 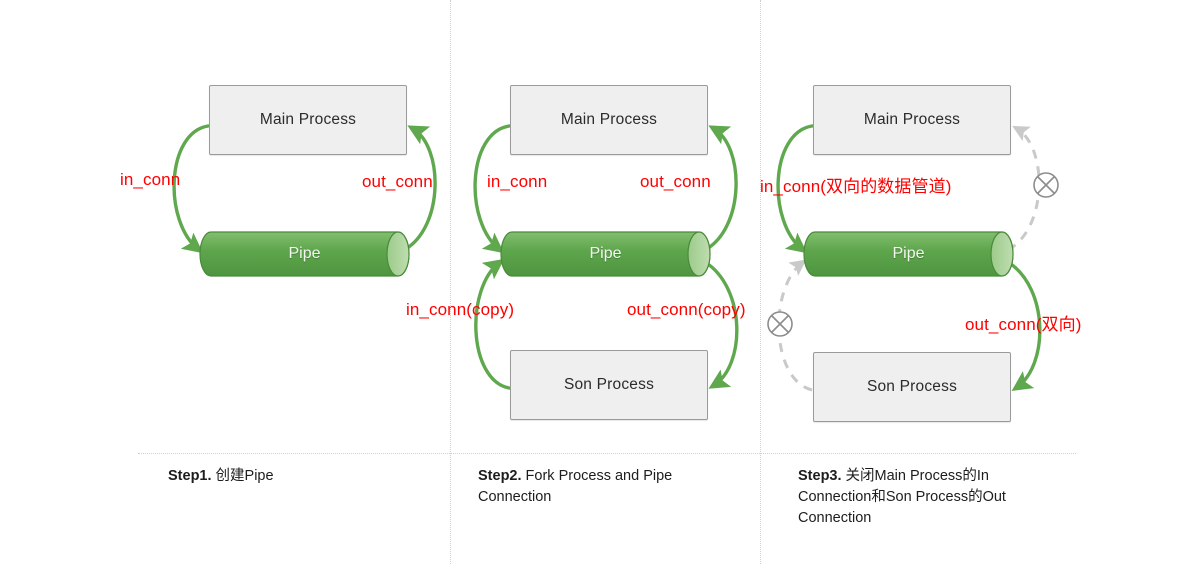 What do you see at coordinates (675, 181) in the screenshot?
I see `panel2-out-conn-label: out_conn` at bounding box center [675, 181].